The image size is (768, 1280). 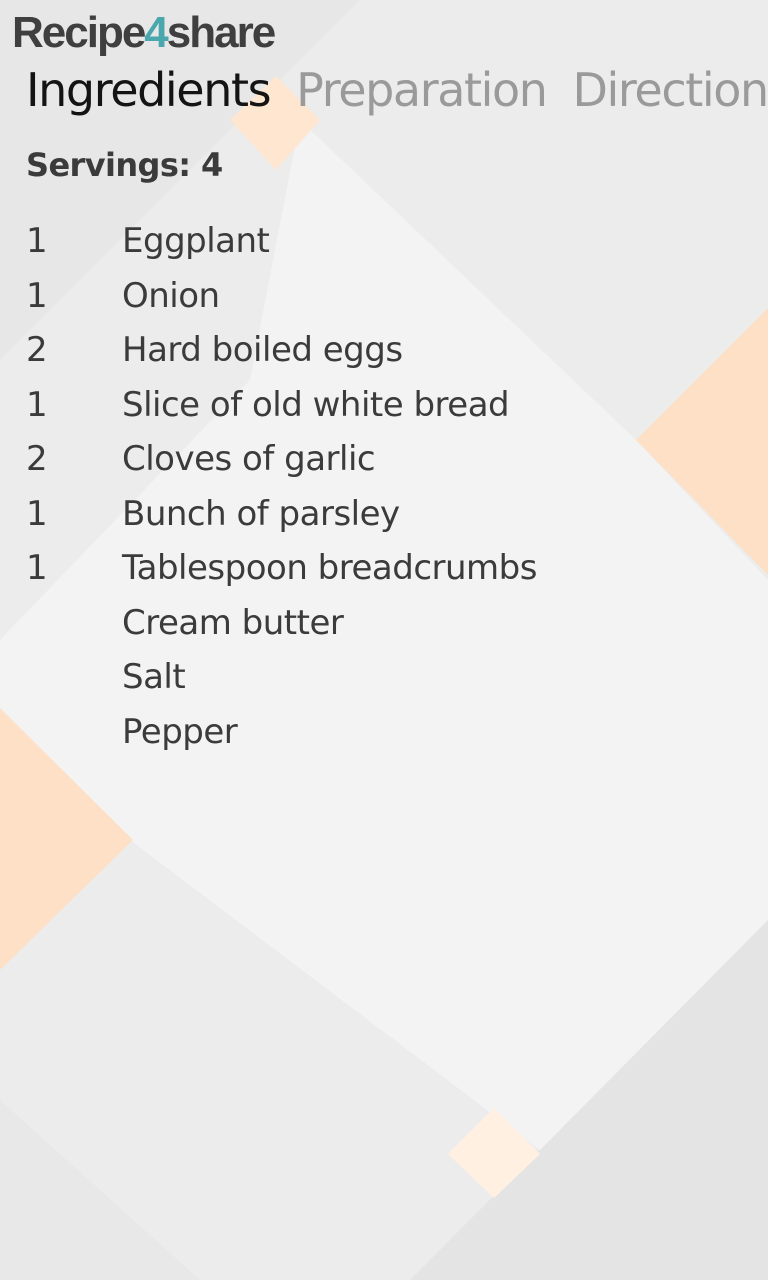 What do you see at coordinates (422, 90) in the screenshot?
I see `tab-preparation: Preparation` at bounding box center [422, 90].